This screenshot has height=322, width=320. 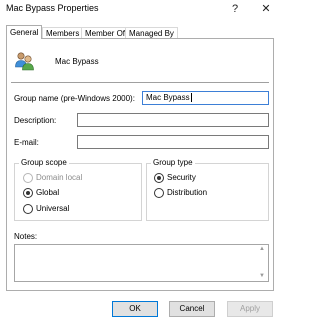 What do you see at coordinates (262, 276) in the screenshot?
I see `scroll-down-icon: ▼` at bounding box center [262, 276].